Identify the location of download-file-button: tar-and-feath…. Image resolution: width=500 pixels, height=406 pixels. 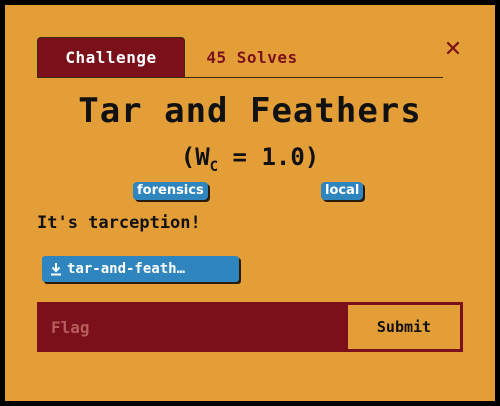
(140, 269).